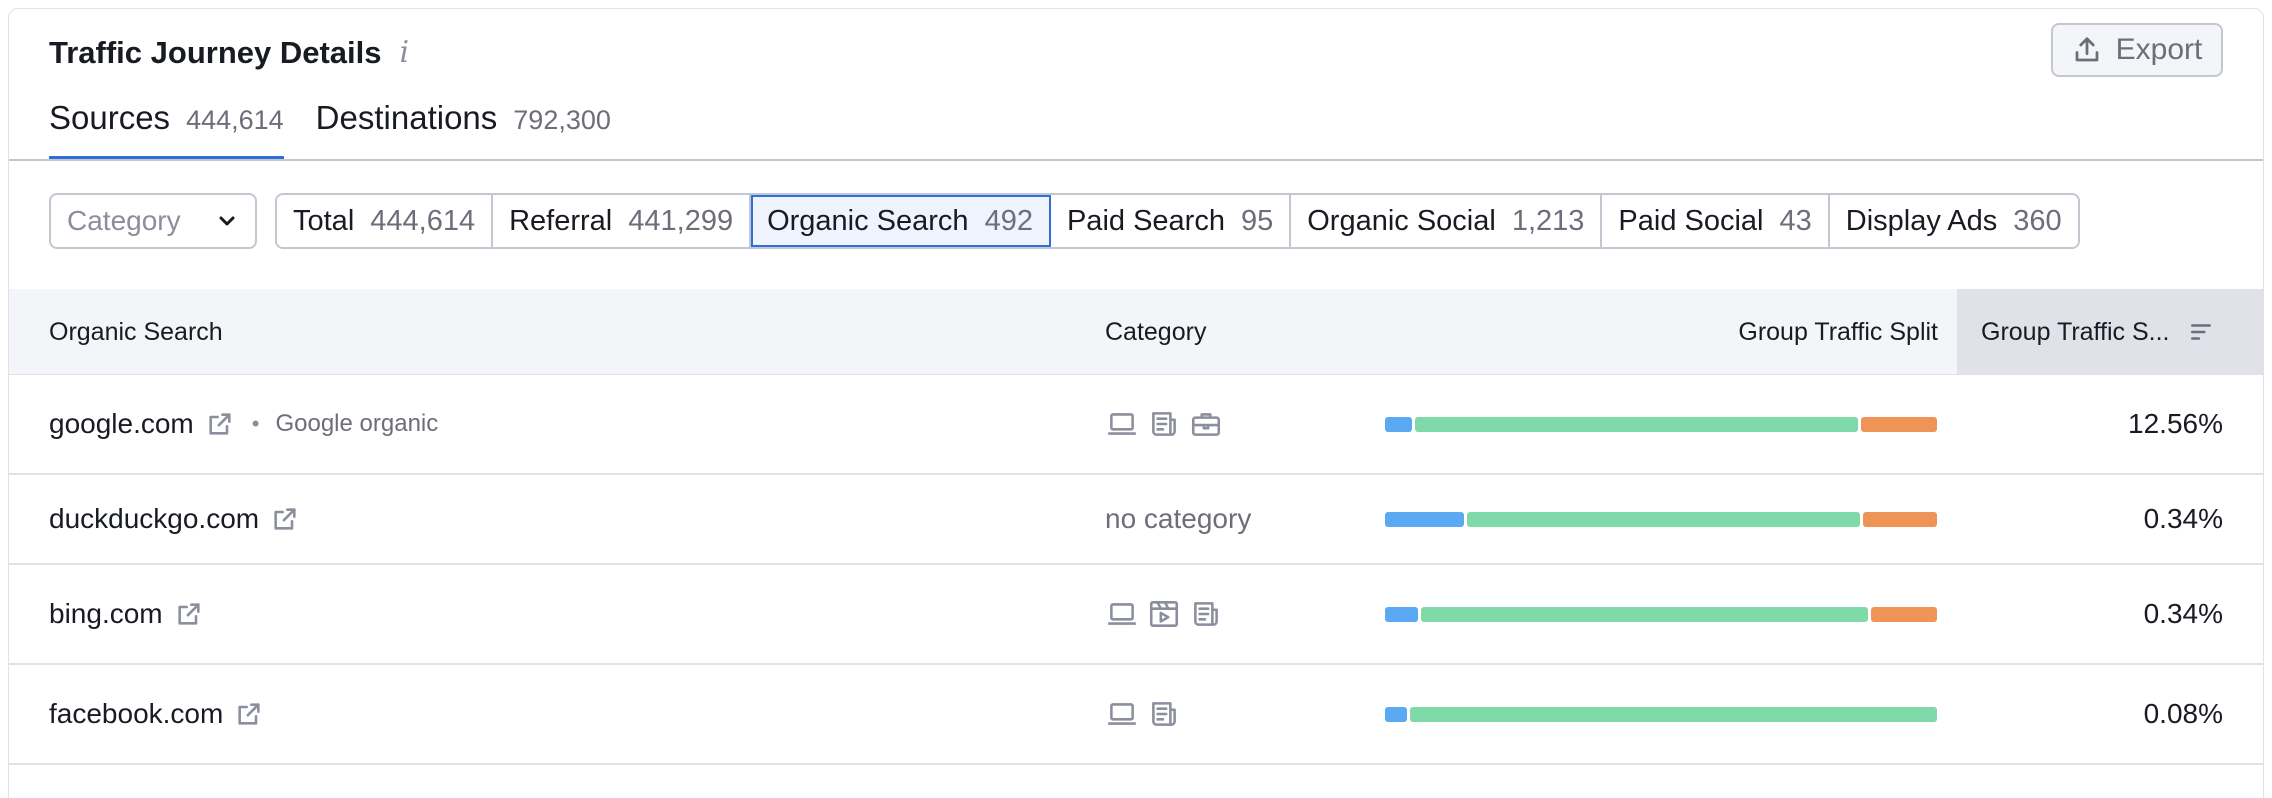 This screenshot has width=2272, height=798. What do you see at coordinates (1795, 220) in the screenshot?
I see `segment-count: 43` at bounding box center [1795, 220].